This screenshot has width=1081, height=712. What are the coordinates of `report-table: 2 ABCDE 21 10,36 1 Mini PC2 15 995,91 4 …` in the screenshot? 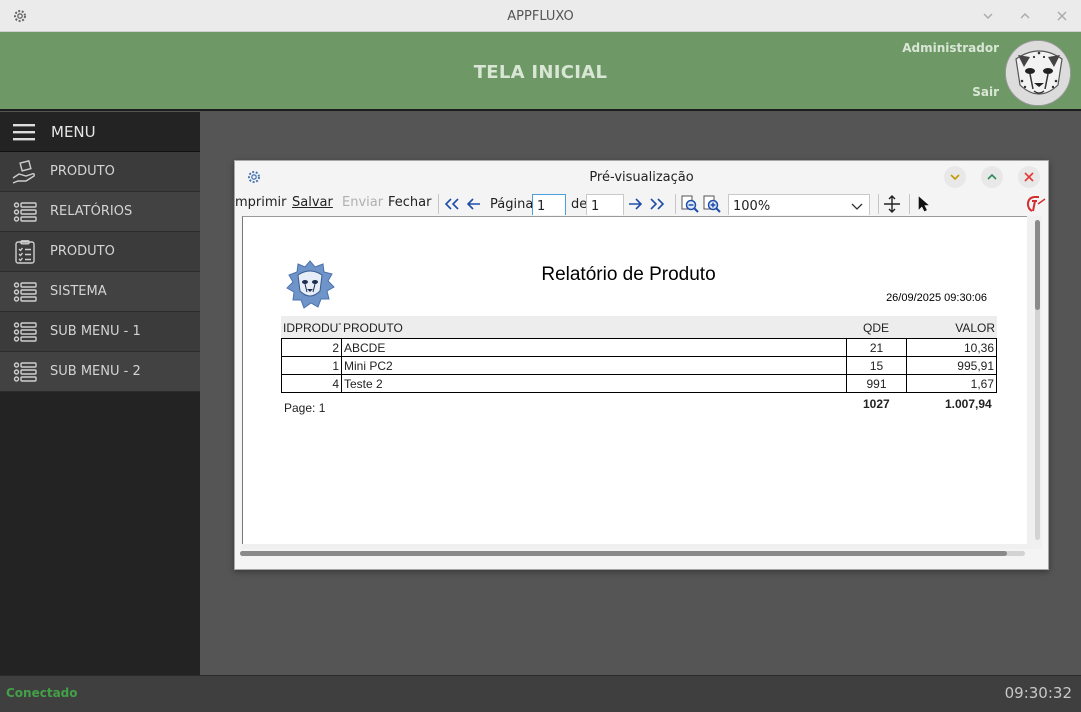 It's located at (639, 365).